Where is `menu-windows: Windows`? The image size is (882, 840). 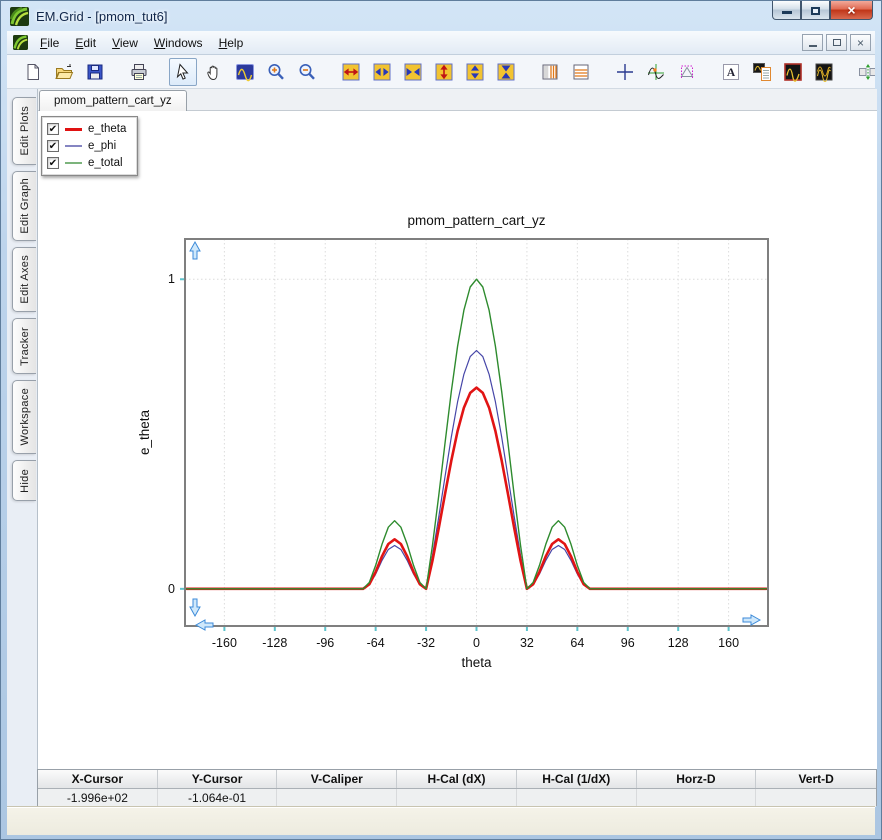
menu-windows: Windows is located at coordinates (178, 43).